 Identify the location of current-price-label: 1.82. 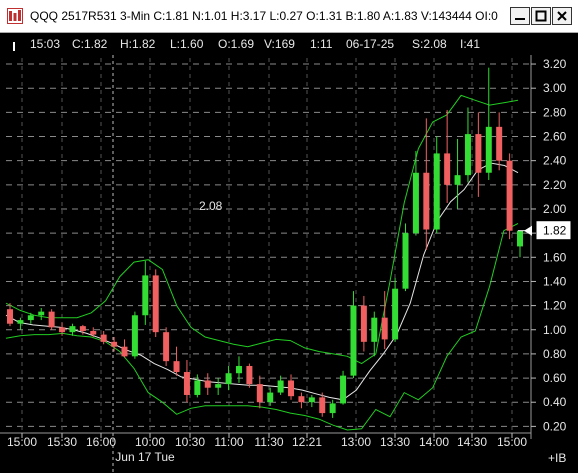
(555, 231).